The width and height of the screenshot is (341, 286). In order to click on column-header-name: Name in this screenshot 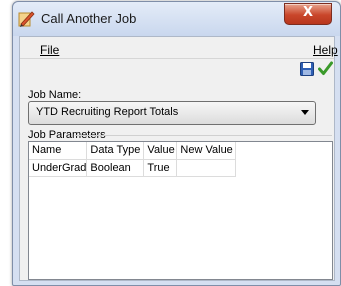, I will do `click(58, 151)`.